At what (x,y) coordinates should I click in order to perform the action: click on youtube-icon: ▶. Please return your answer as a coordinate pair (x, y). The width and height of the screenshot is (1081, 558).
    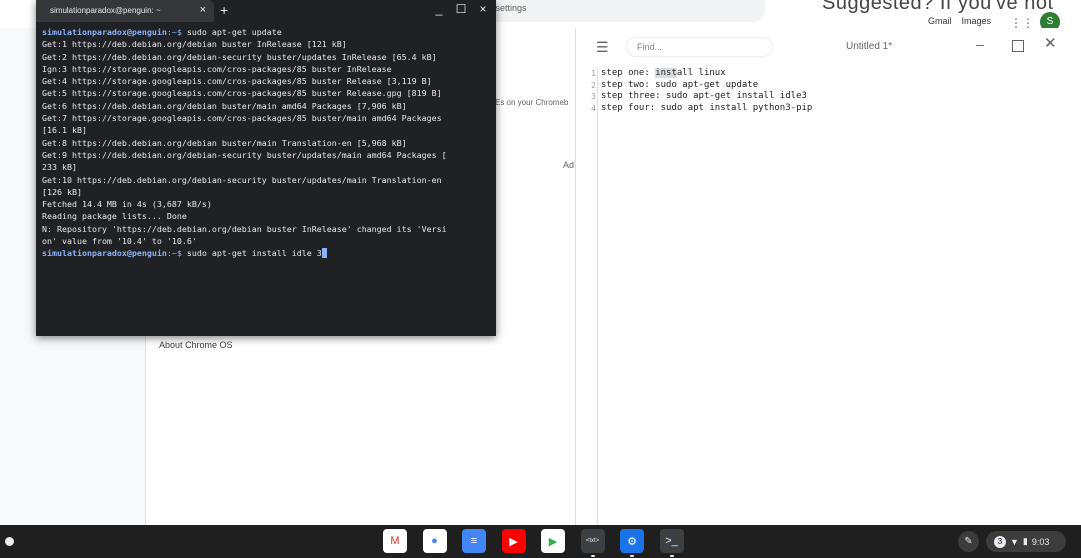
    Looking at the image, I should click on (513, 541).